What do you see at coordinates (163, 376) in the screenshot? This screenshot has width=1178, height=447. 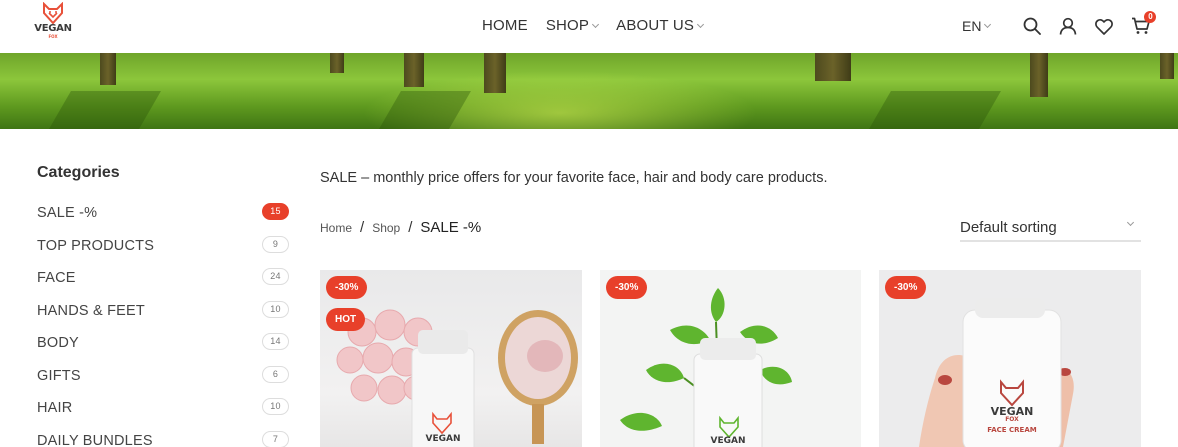 I see `sidebar-item-gifts: GIFTS 6` at bounding box center [163, 376].